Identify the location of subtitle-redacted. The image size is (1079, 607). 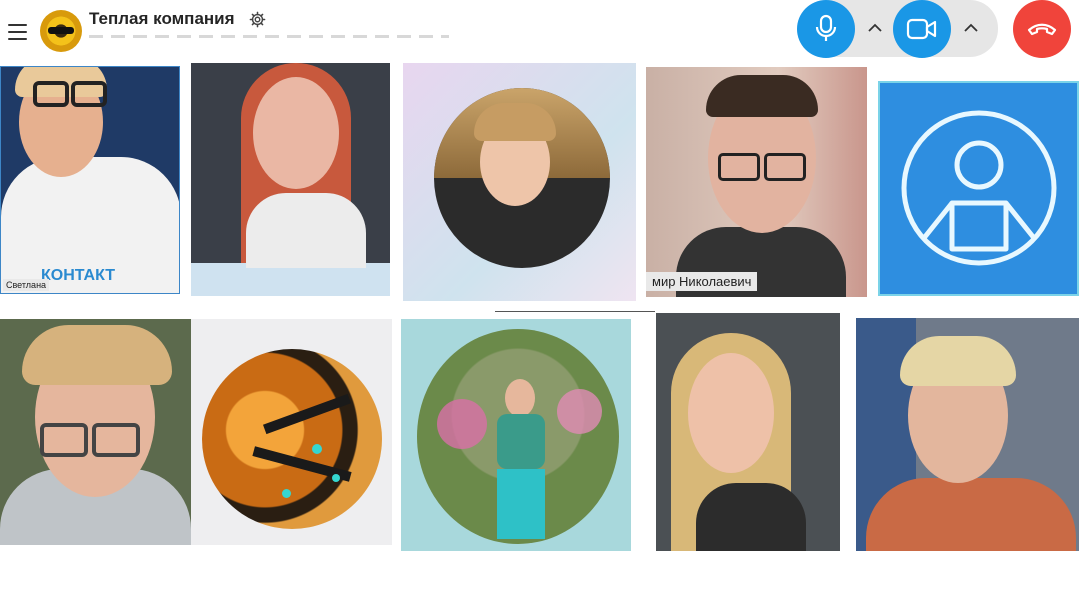
(269, 36).